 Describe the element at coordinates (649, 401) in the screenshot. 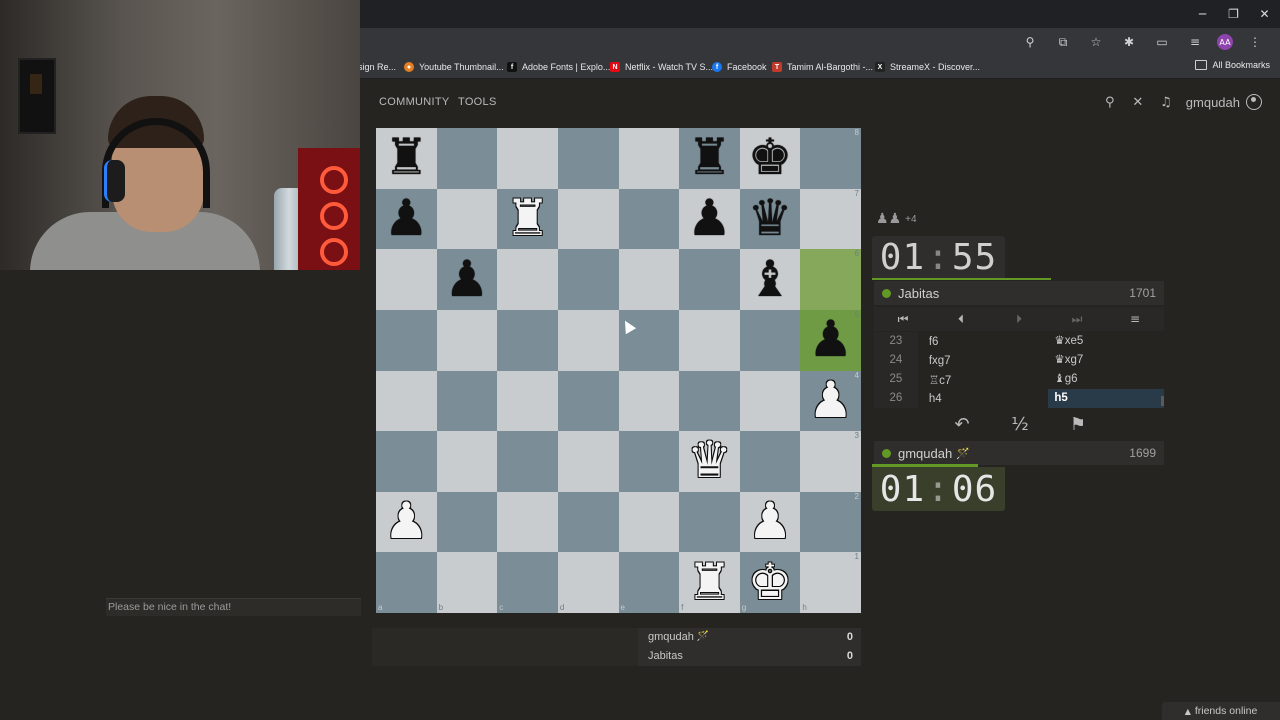

I see `square-e4` at that location.